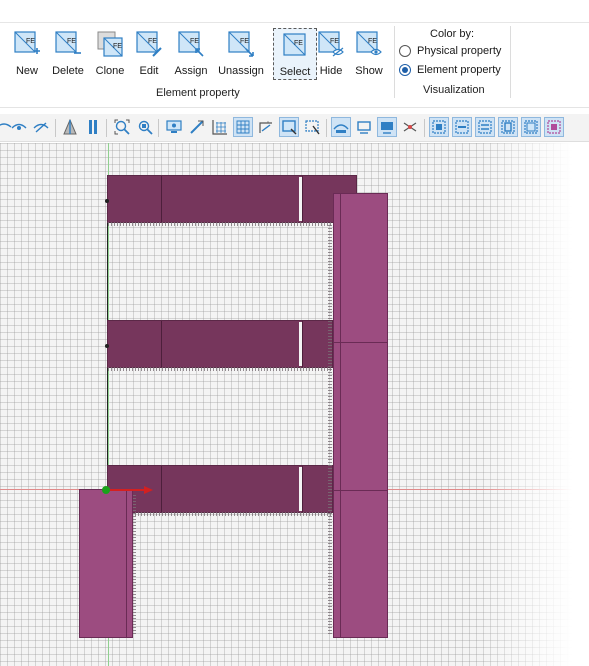 This screenshot has height=666, width=589. What do you see at coordinates (241, 71) in the screenshot?
I see `unassign-button-label: Unassign` at bounding box center [241, 71].